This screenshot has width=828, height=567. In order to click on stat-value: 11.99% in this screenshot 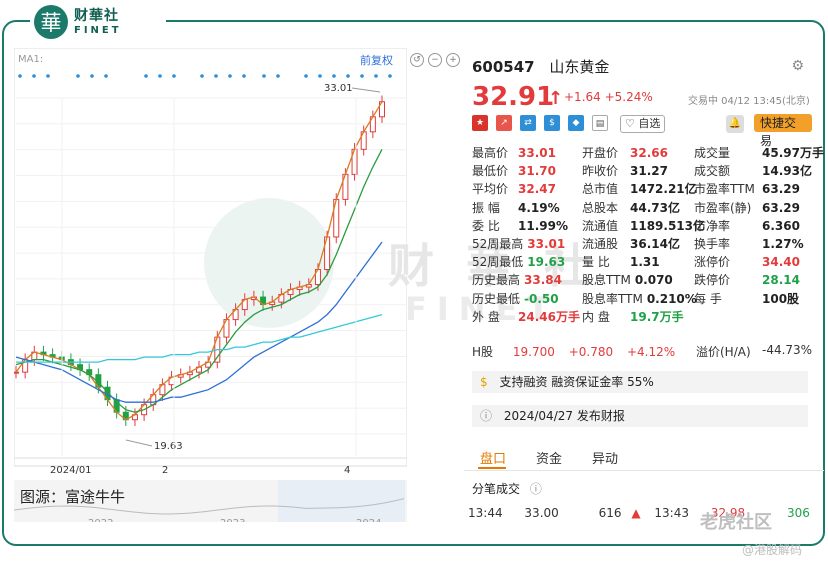, I will do `click(543, 225)`.